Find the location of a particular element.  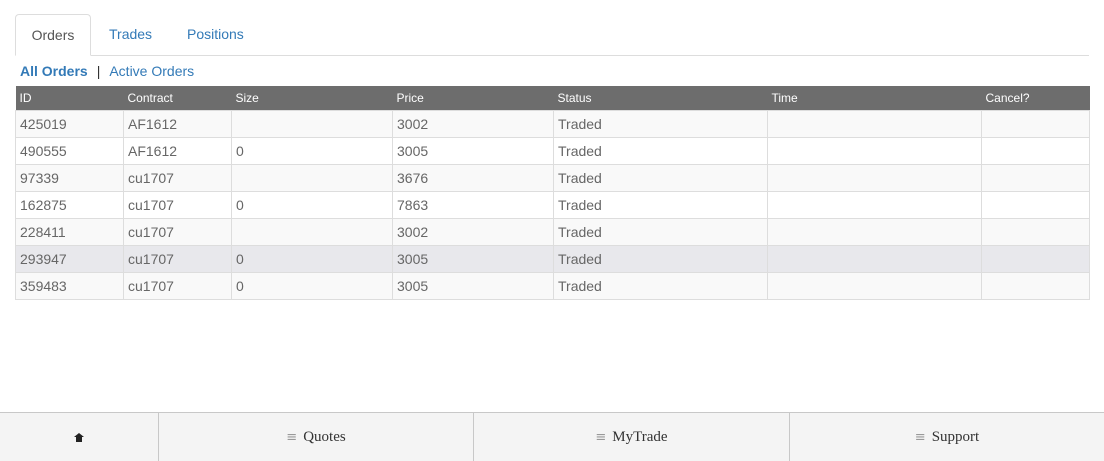

cell-id: 293947 is located at coordinates (69, 258).